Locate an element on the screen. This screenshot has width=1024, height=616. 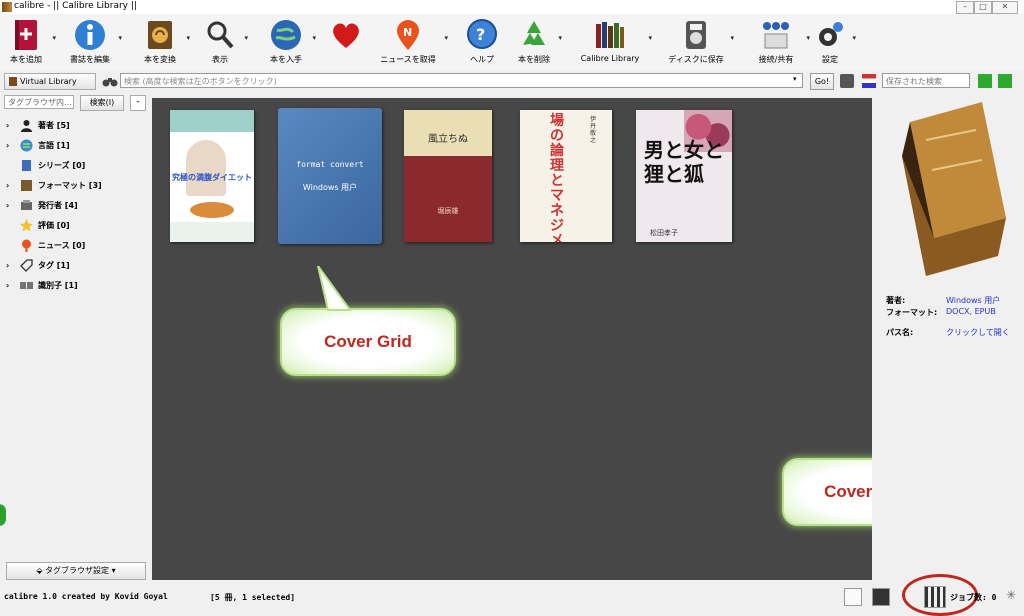
save-to-disk-button: ディスクに保存 ▾ is located at coordinates (700, 43).